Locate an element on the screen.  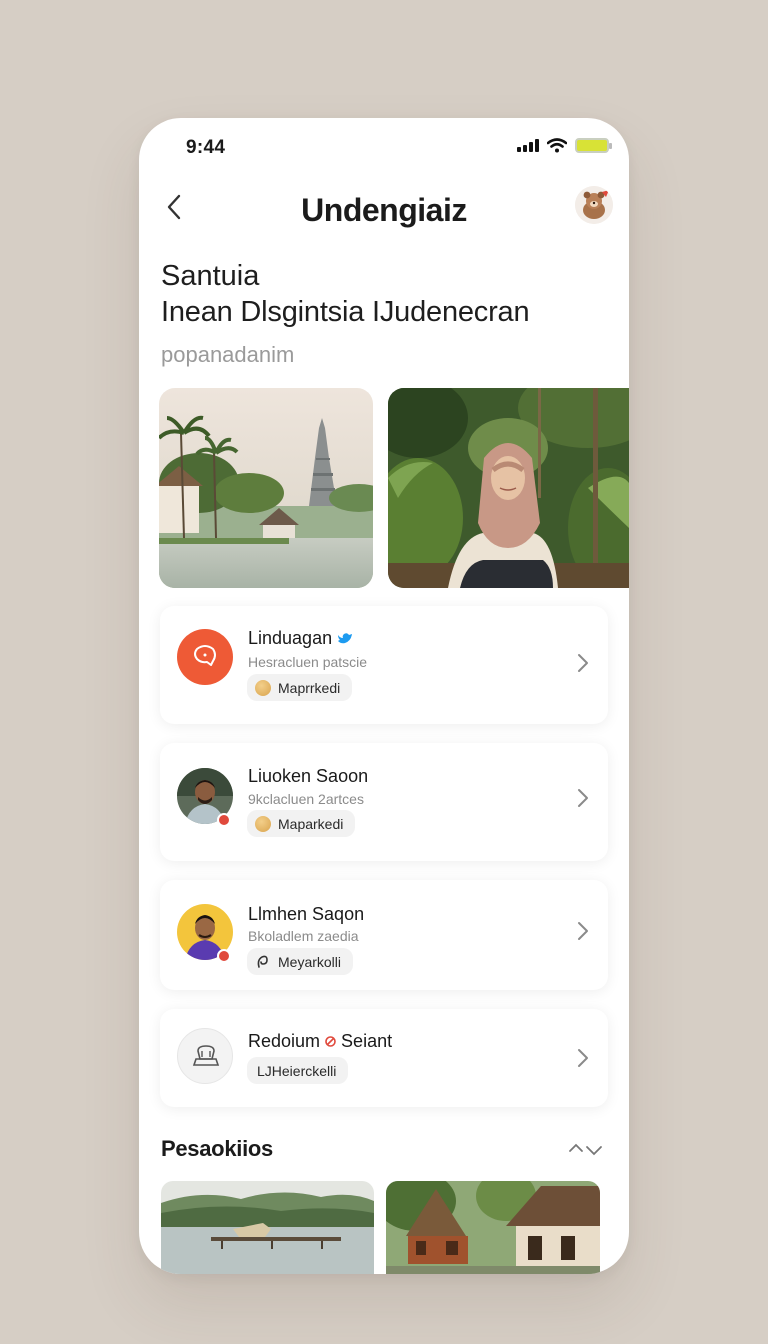
status-icons is located at coordinates (564, 145).